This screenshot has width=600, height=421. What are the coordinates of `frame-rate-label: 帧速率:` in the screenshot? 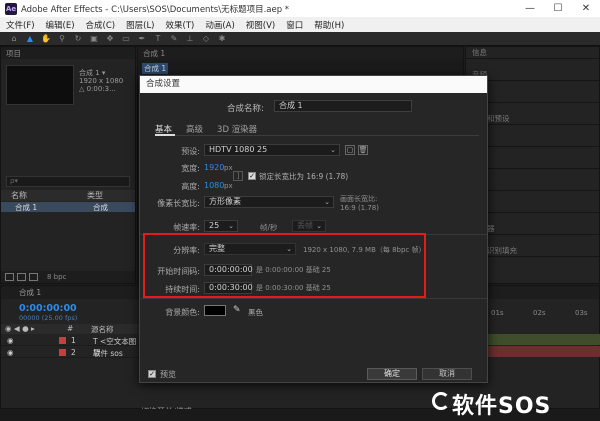 It's located at (186, 227).